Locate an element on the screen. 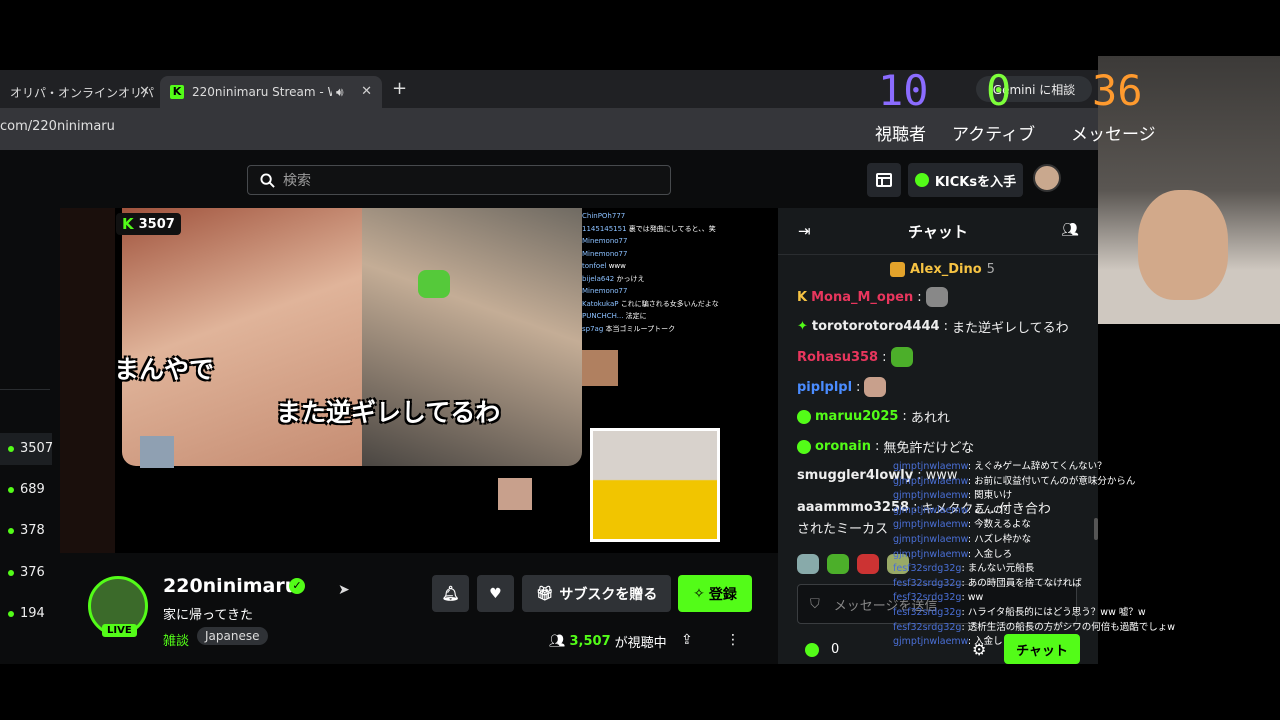 Image resolution: width=1280 pixels, height=720 pixels. live-badge: LIVE is located at coordinates (119, 630).